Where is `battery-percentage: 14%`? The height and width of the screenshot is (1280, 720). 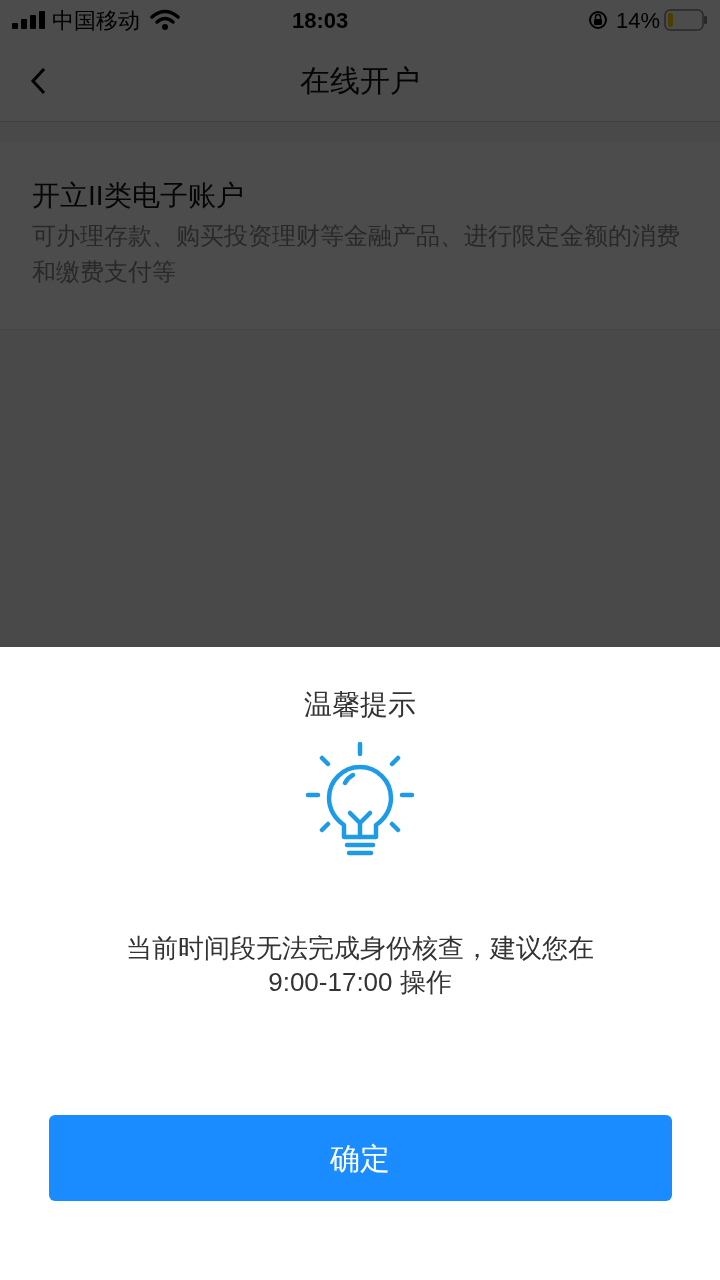 battery-percentage: 14% is located at coordinates (637, 20).